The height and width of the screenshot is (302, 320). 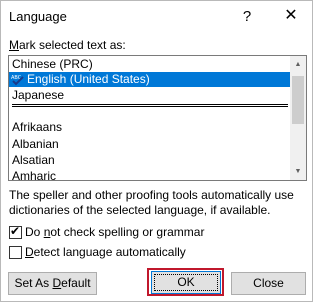 I want to click on question-mark-icon: ?, so click(x=247, y=17).